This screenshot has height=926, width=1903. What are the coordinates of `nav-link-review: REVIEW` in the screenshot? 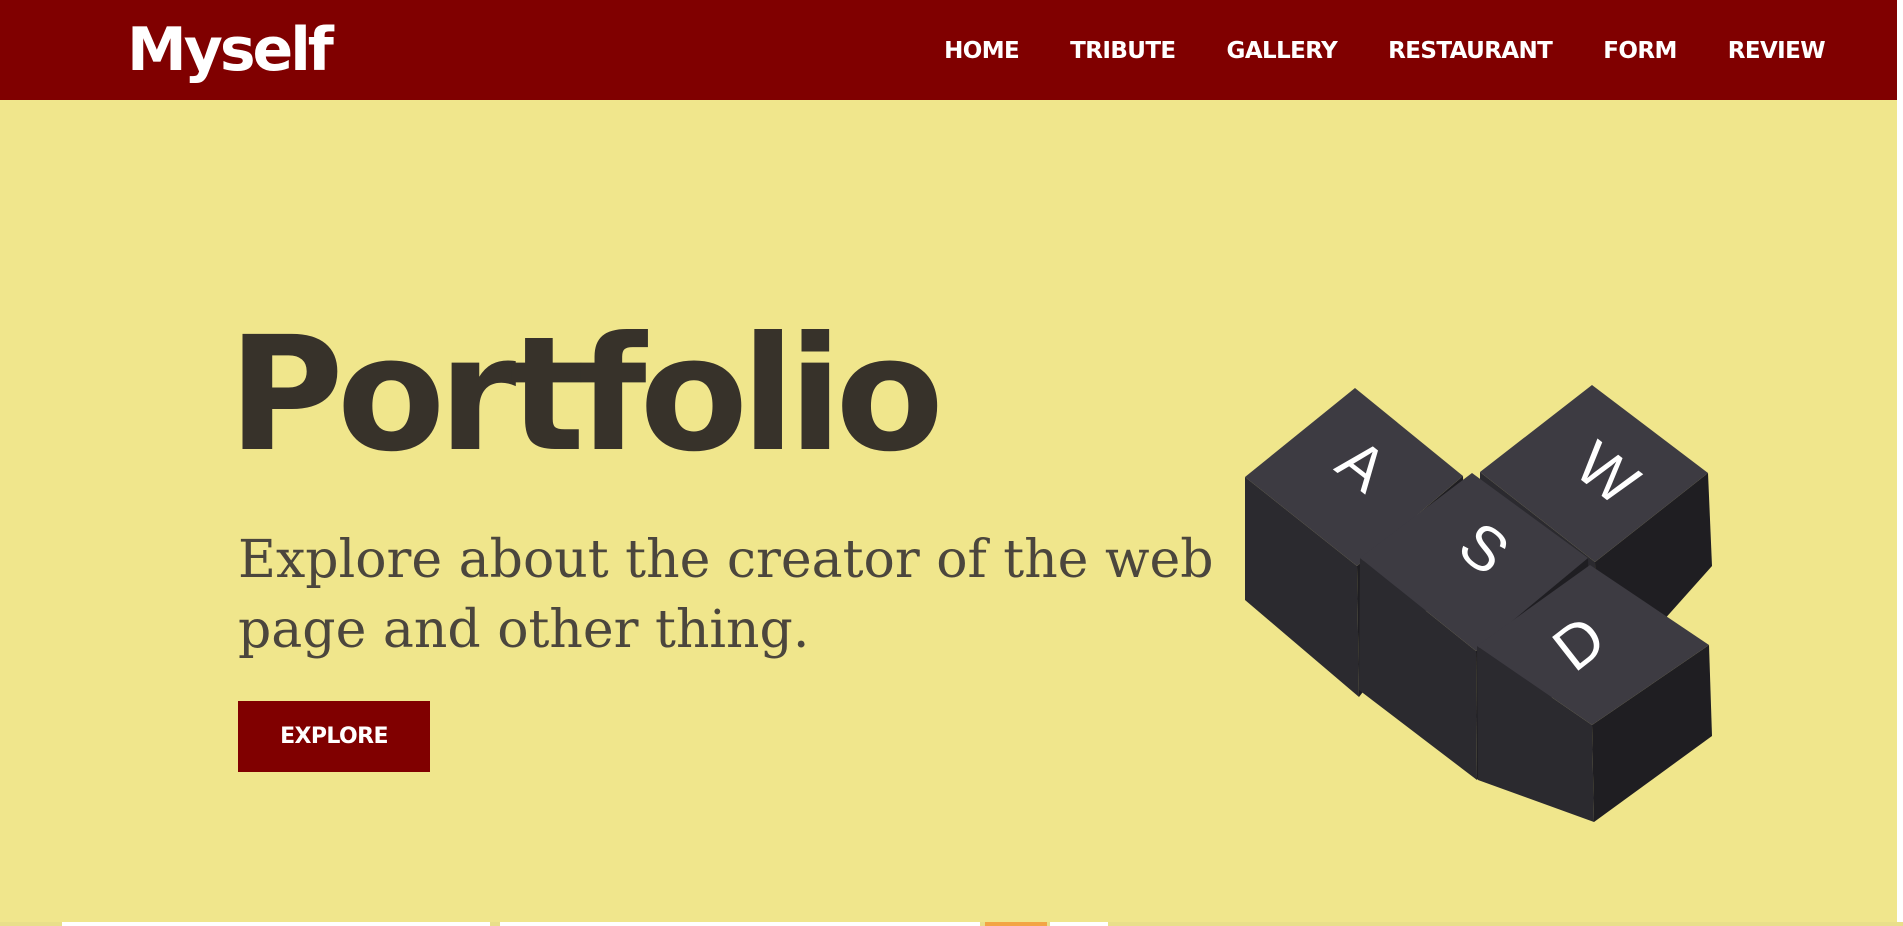 It's located at (1777, 51).